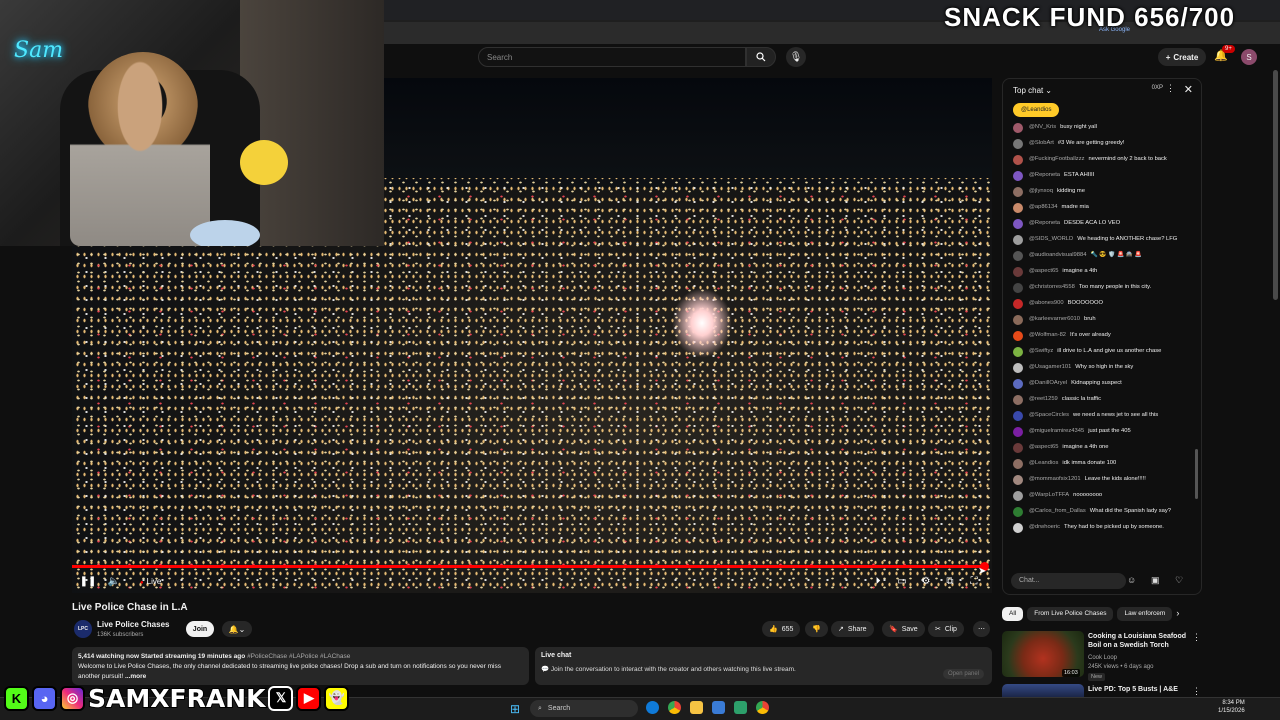 This screenshot has width=1280, height=720. What do you see at coordinates (1231, 707) in the screenshot?
I see `taskbar-clock: 8:34 PM 1/15/2026` at bounding box center [1231, 707].